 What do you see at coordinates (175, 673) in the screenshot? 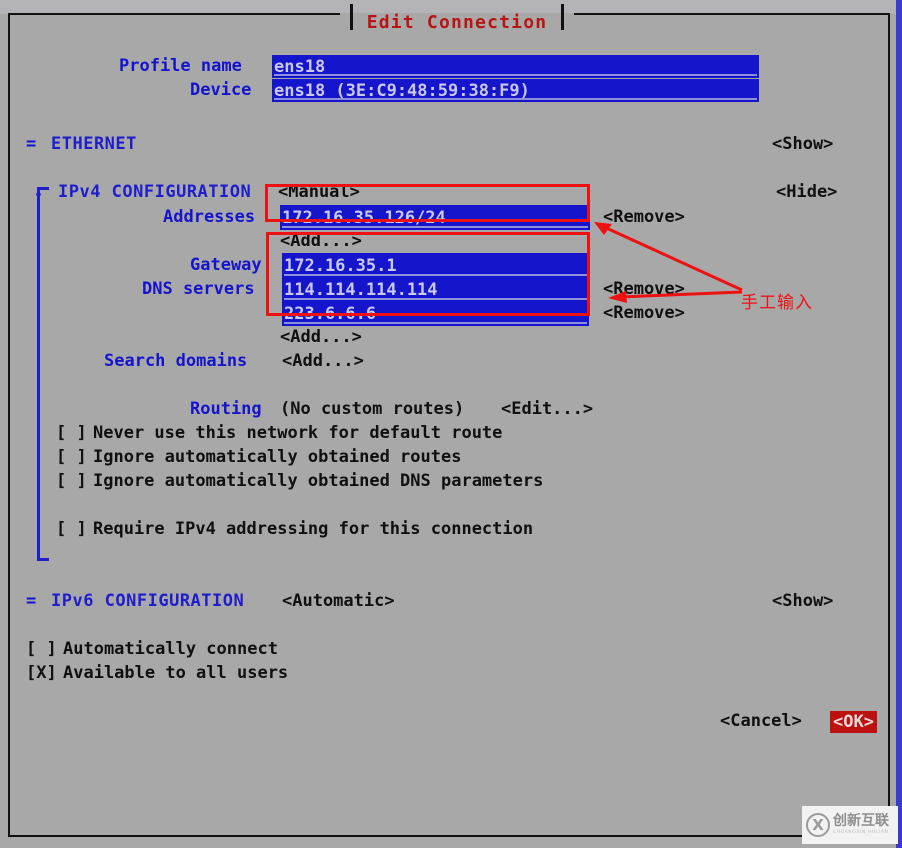
I see `checkbox-available-all-users-label: Available to all users` at bounding box center [175, 673].